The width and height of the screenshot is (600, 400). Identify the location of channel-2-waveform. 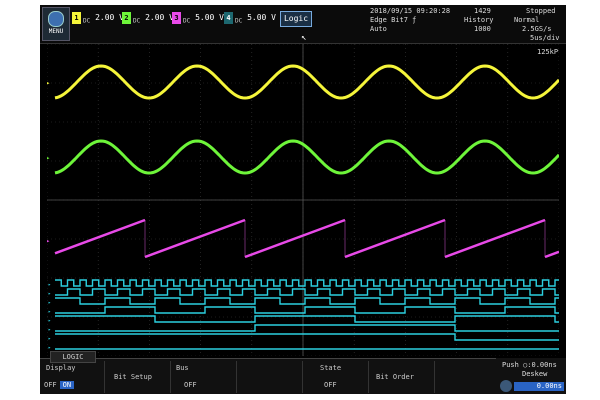
(306, 157).